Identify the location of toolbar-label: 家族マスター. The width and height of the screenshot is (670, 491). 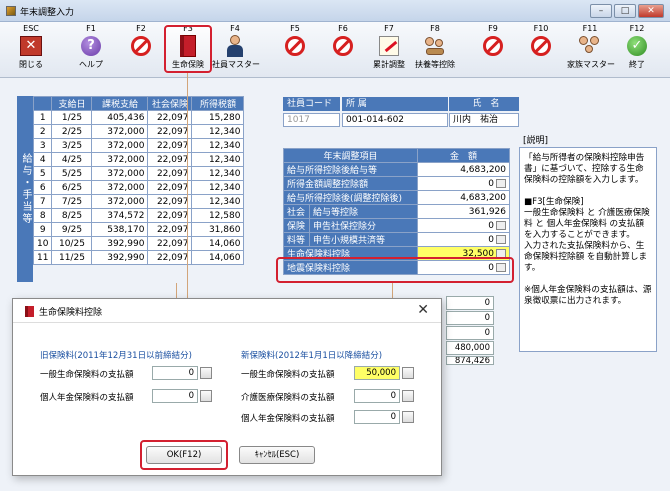
(591, 64).